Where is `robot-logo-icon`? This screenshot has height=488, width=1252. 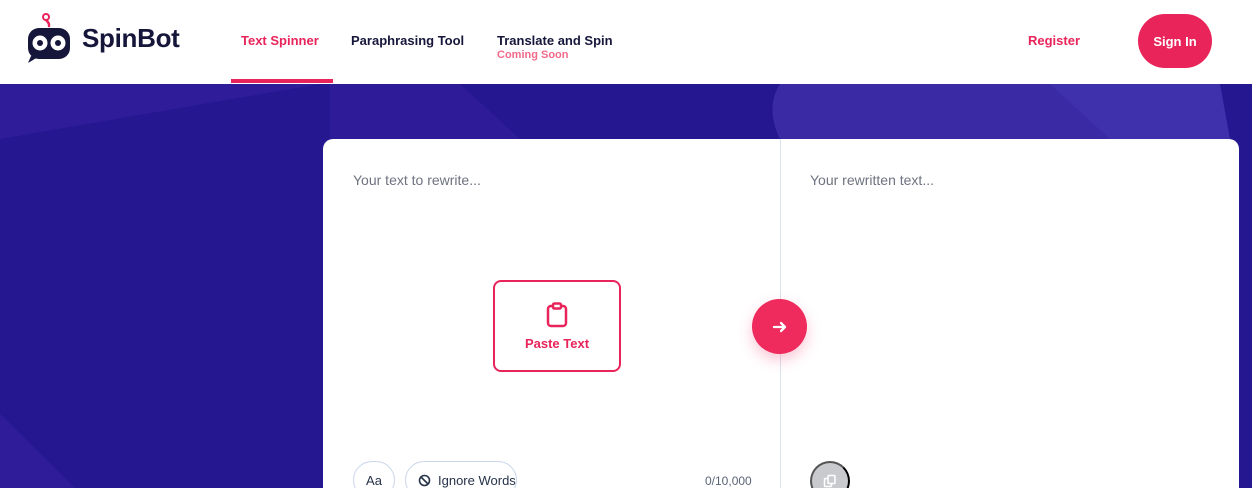
robot-logo-icon is located at coordinates (49, 38).